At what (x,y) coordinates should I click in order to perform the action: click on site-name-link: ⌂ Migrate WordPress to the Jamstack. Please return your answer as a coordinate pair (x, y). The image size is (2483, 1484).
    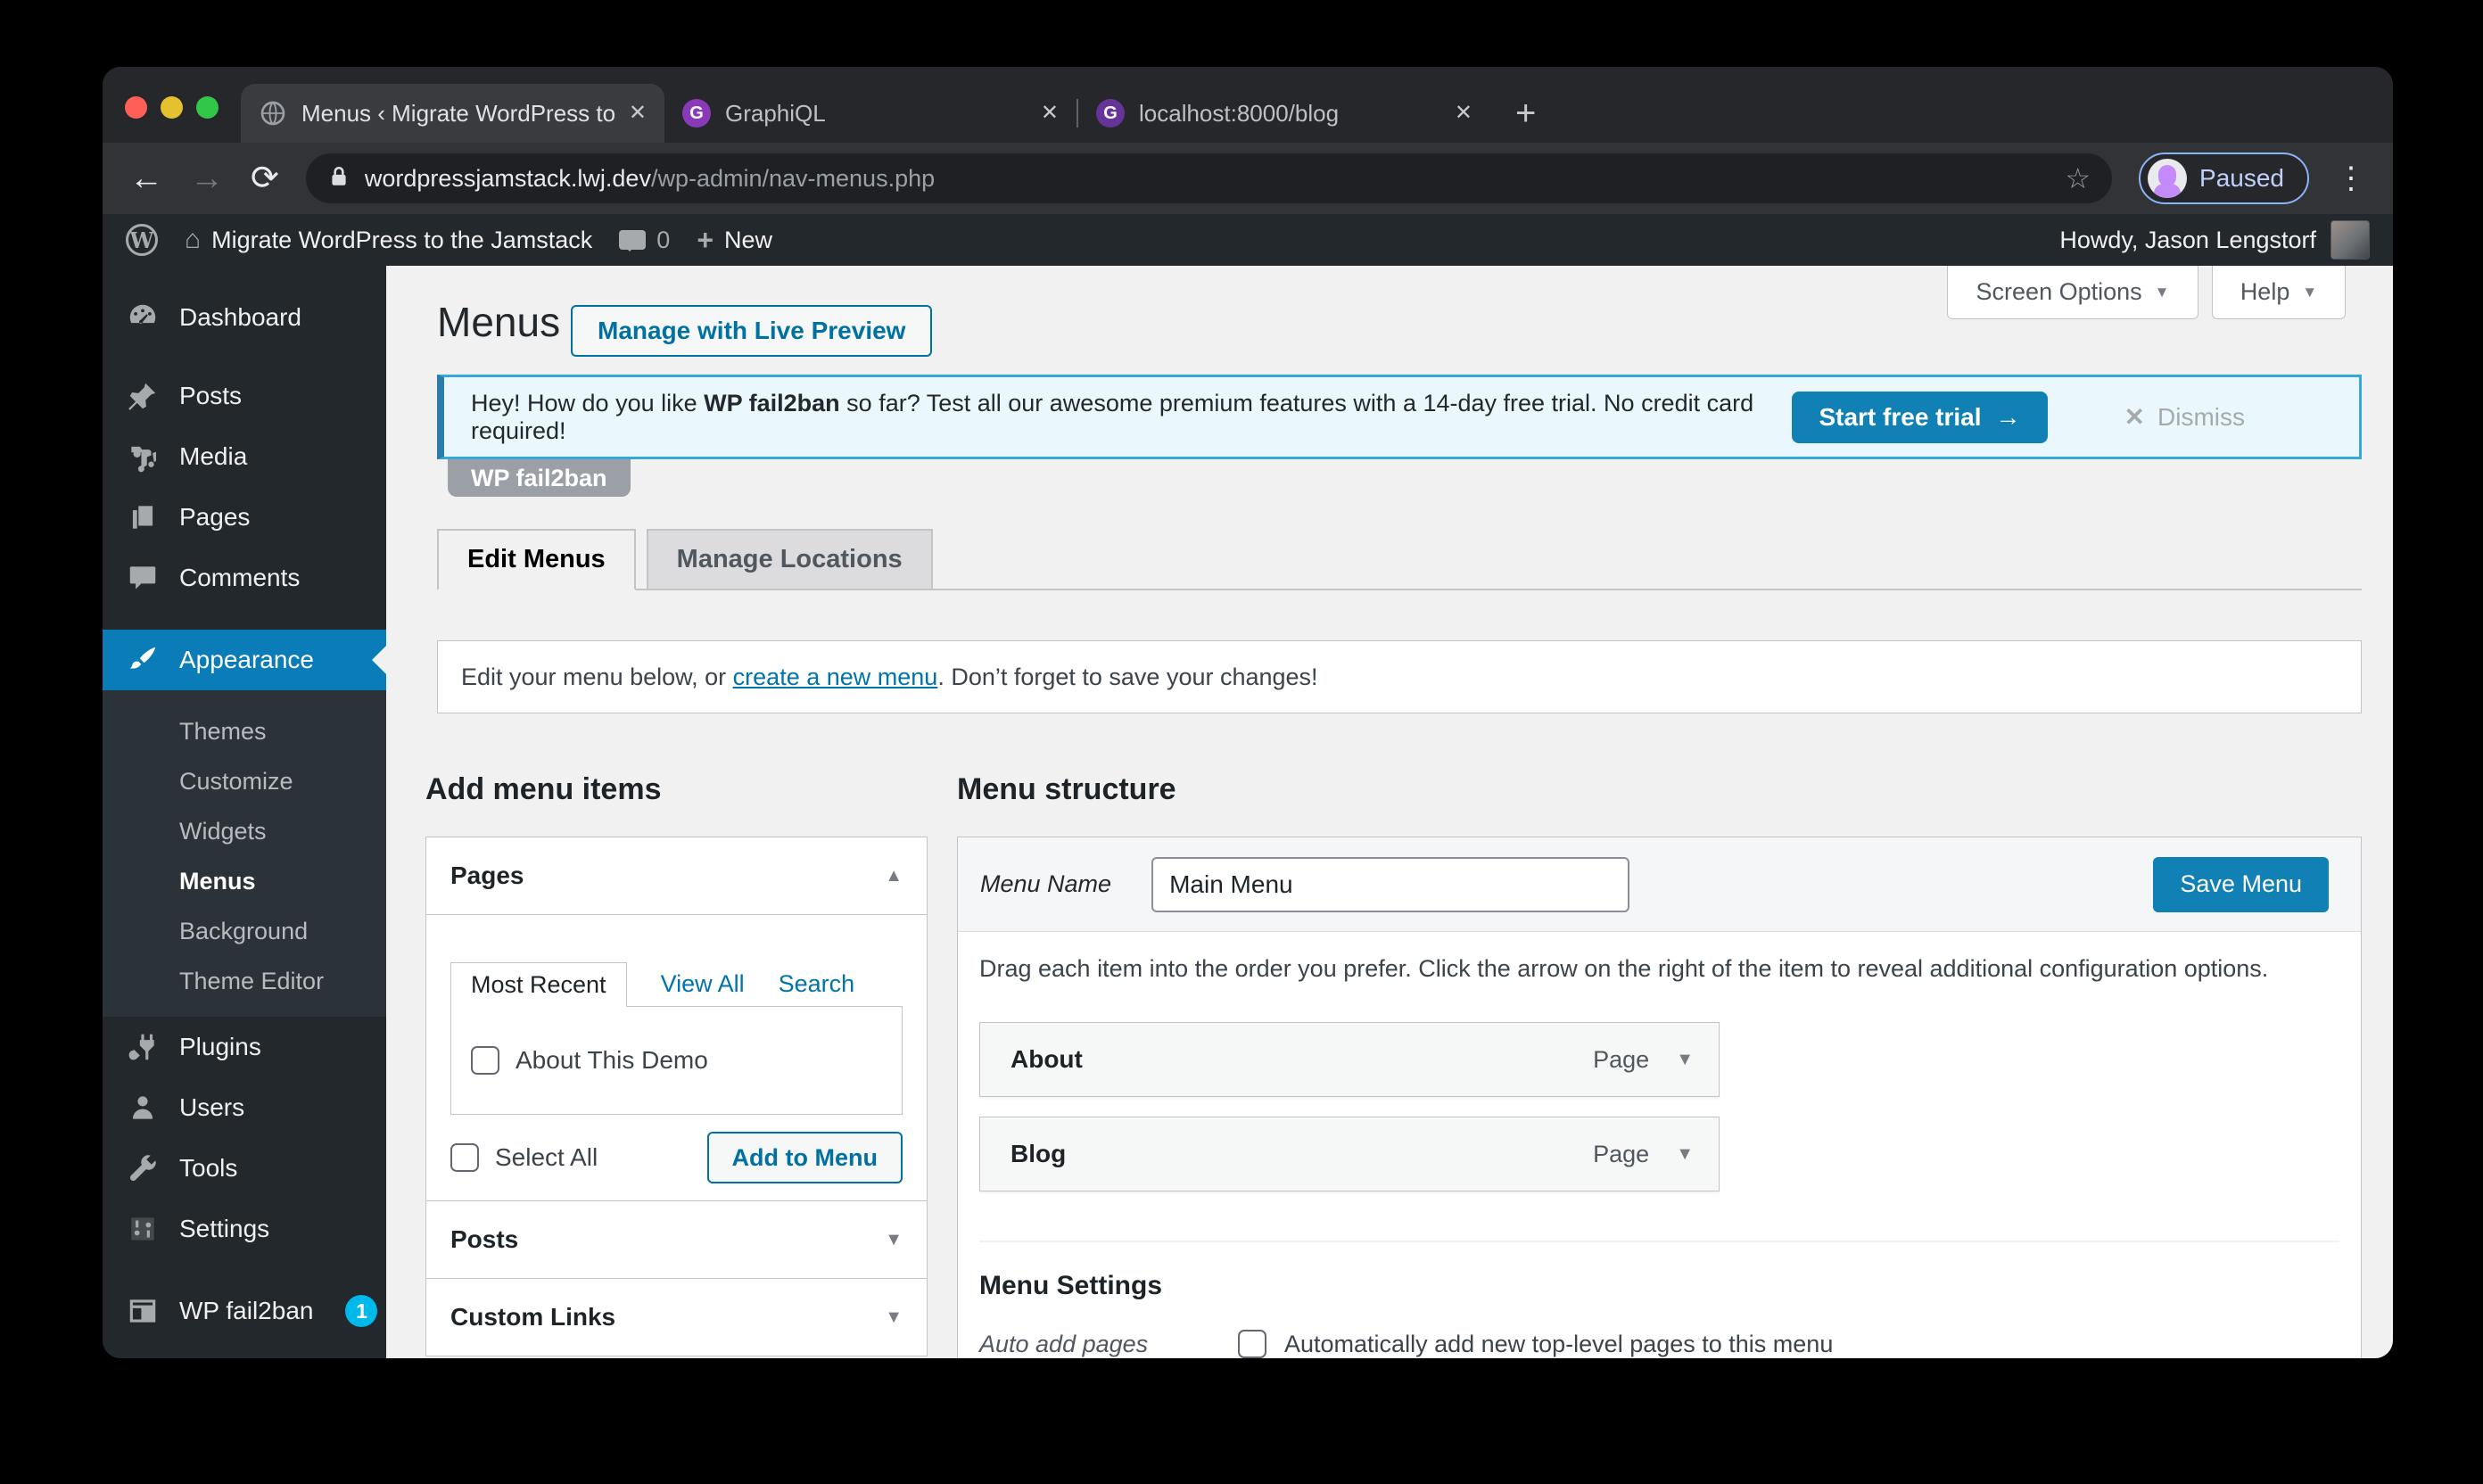
    Looking at the image, I should click on (388, 240).